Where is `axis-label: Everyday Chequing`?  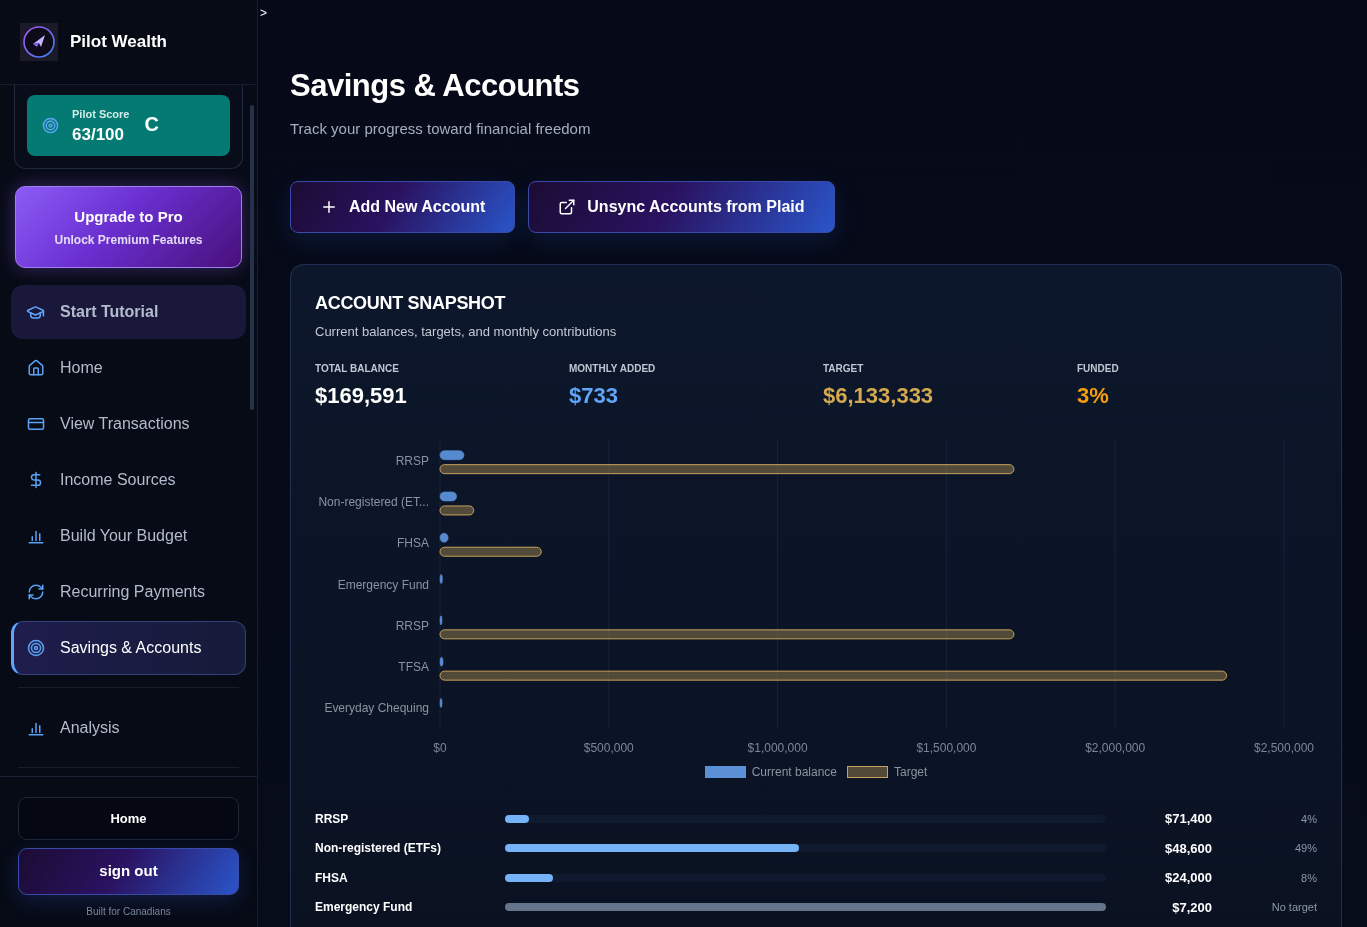 axis-label: Everyday Chequing is located at coordinates (376, 708).